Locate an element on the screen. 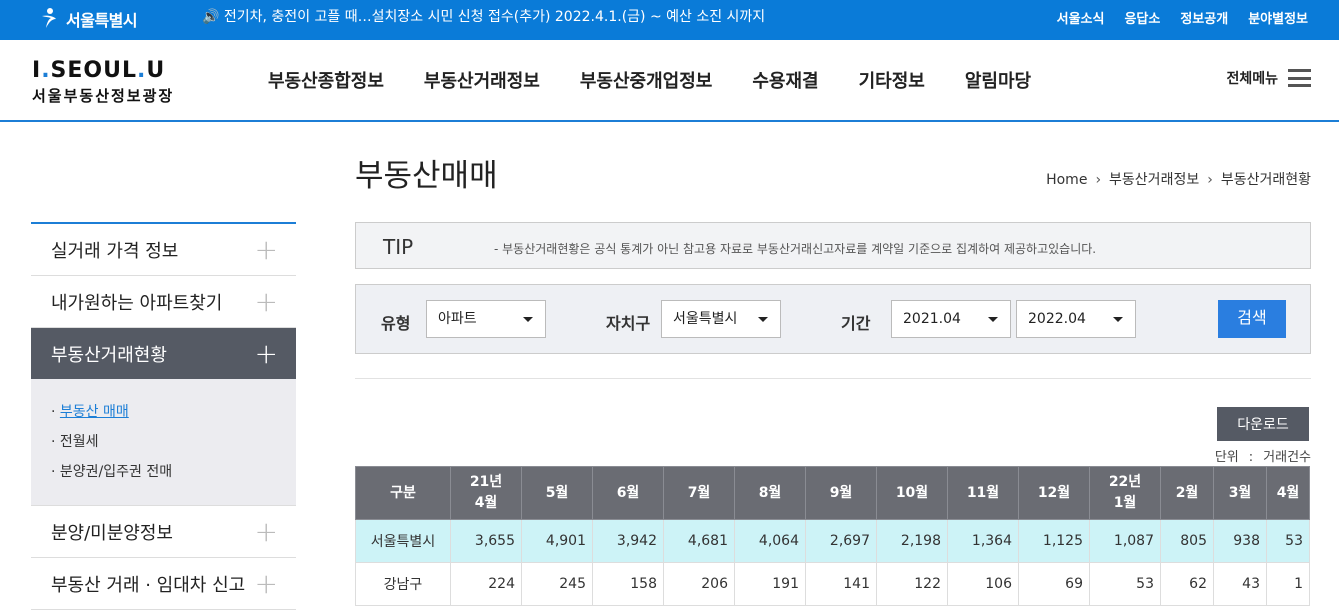 The width and height of the screenshot is (1339, 611). table-cell: 938 is located at coordinates (1240, 541).